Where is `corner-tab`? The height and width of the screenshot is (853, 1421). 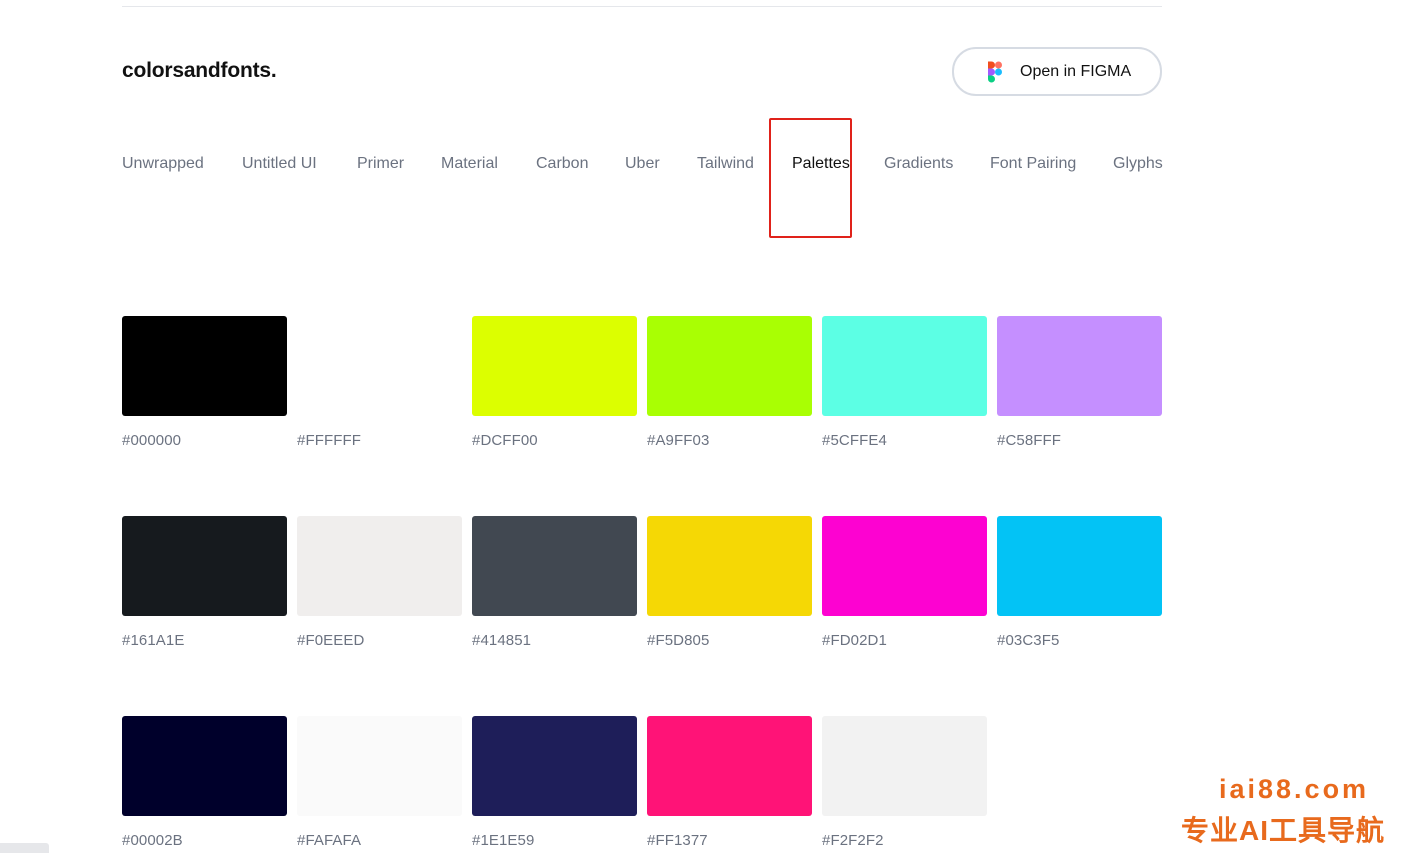 corner-tab is located at coordinates (24, 848).